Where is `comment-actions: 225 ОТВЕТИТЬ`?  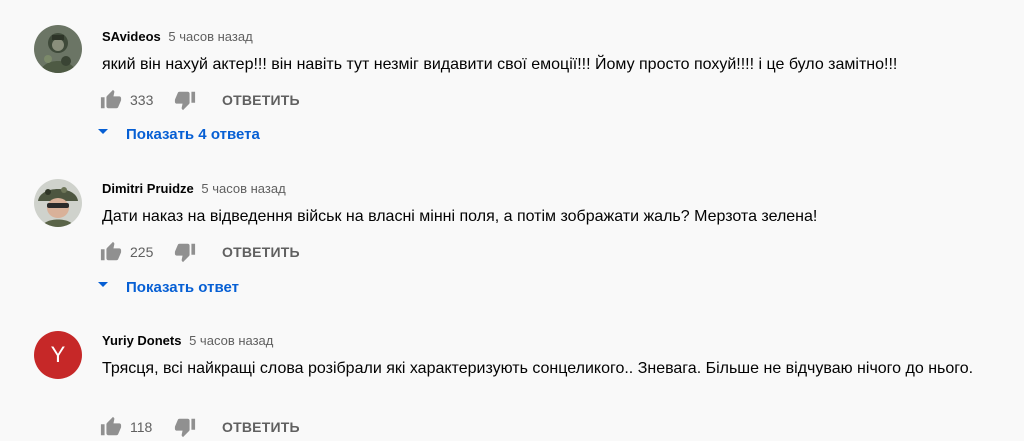
comment-actions: 225 ОТВЕТИТЬ is located at coordinates (200, 252).